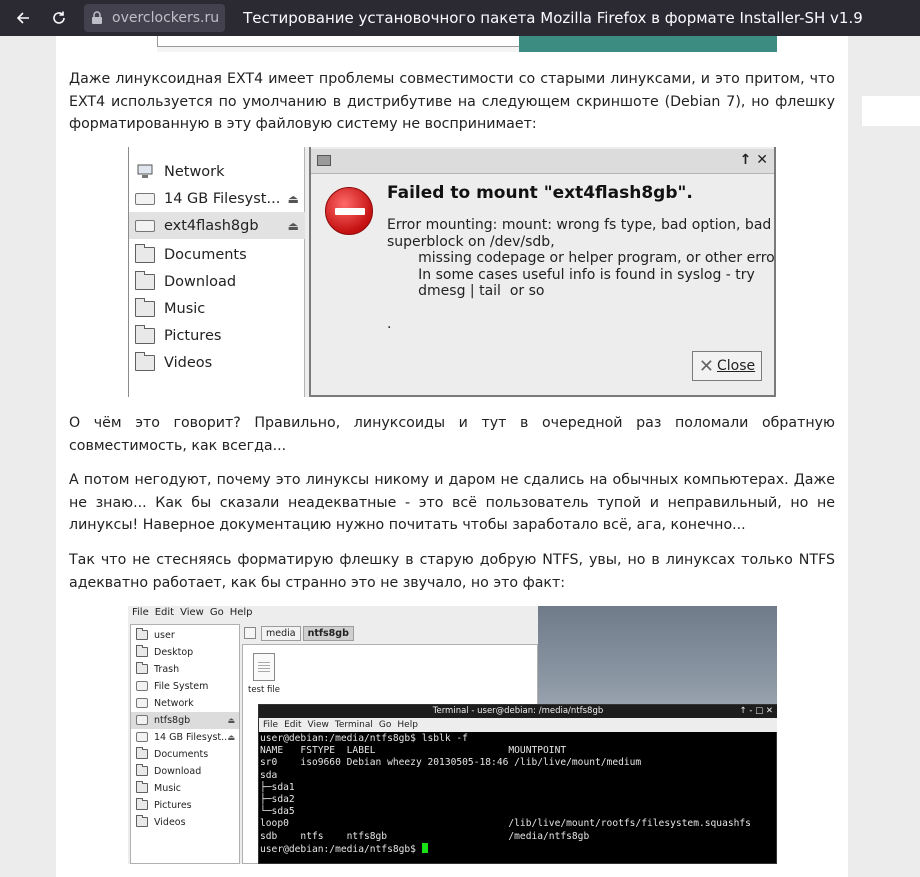 The image size is (920, 877). I want to click on sidebar-item-ext4flash8gb: ext4flash8gb ⏏, so click(217, 225).